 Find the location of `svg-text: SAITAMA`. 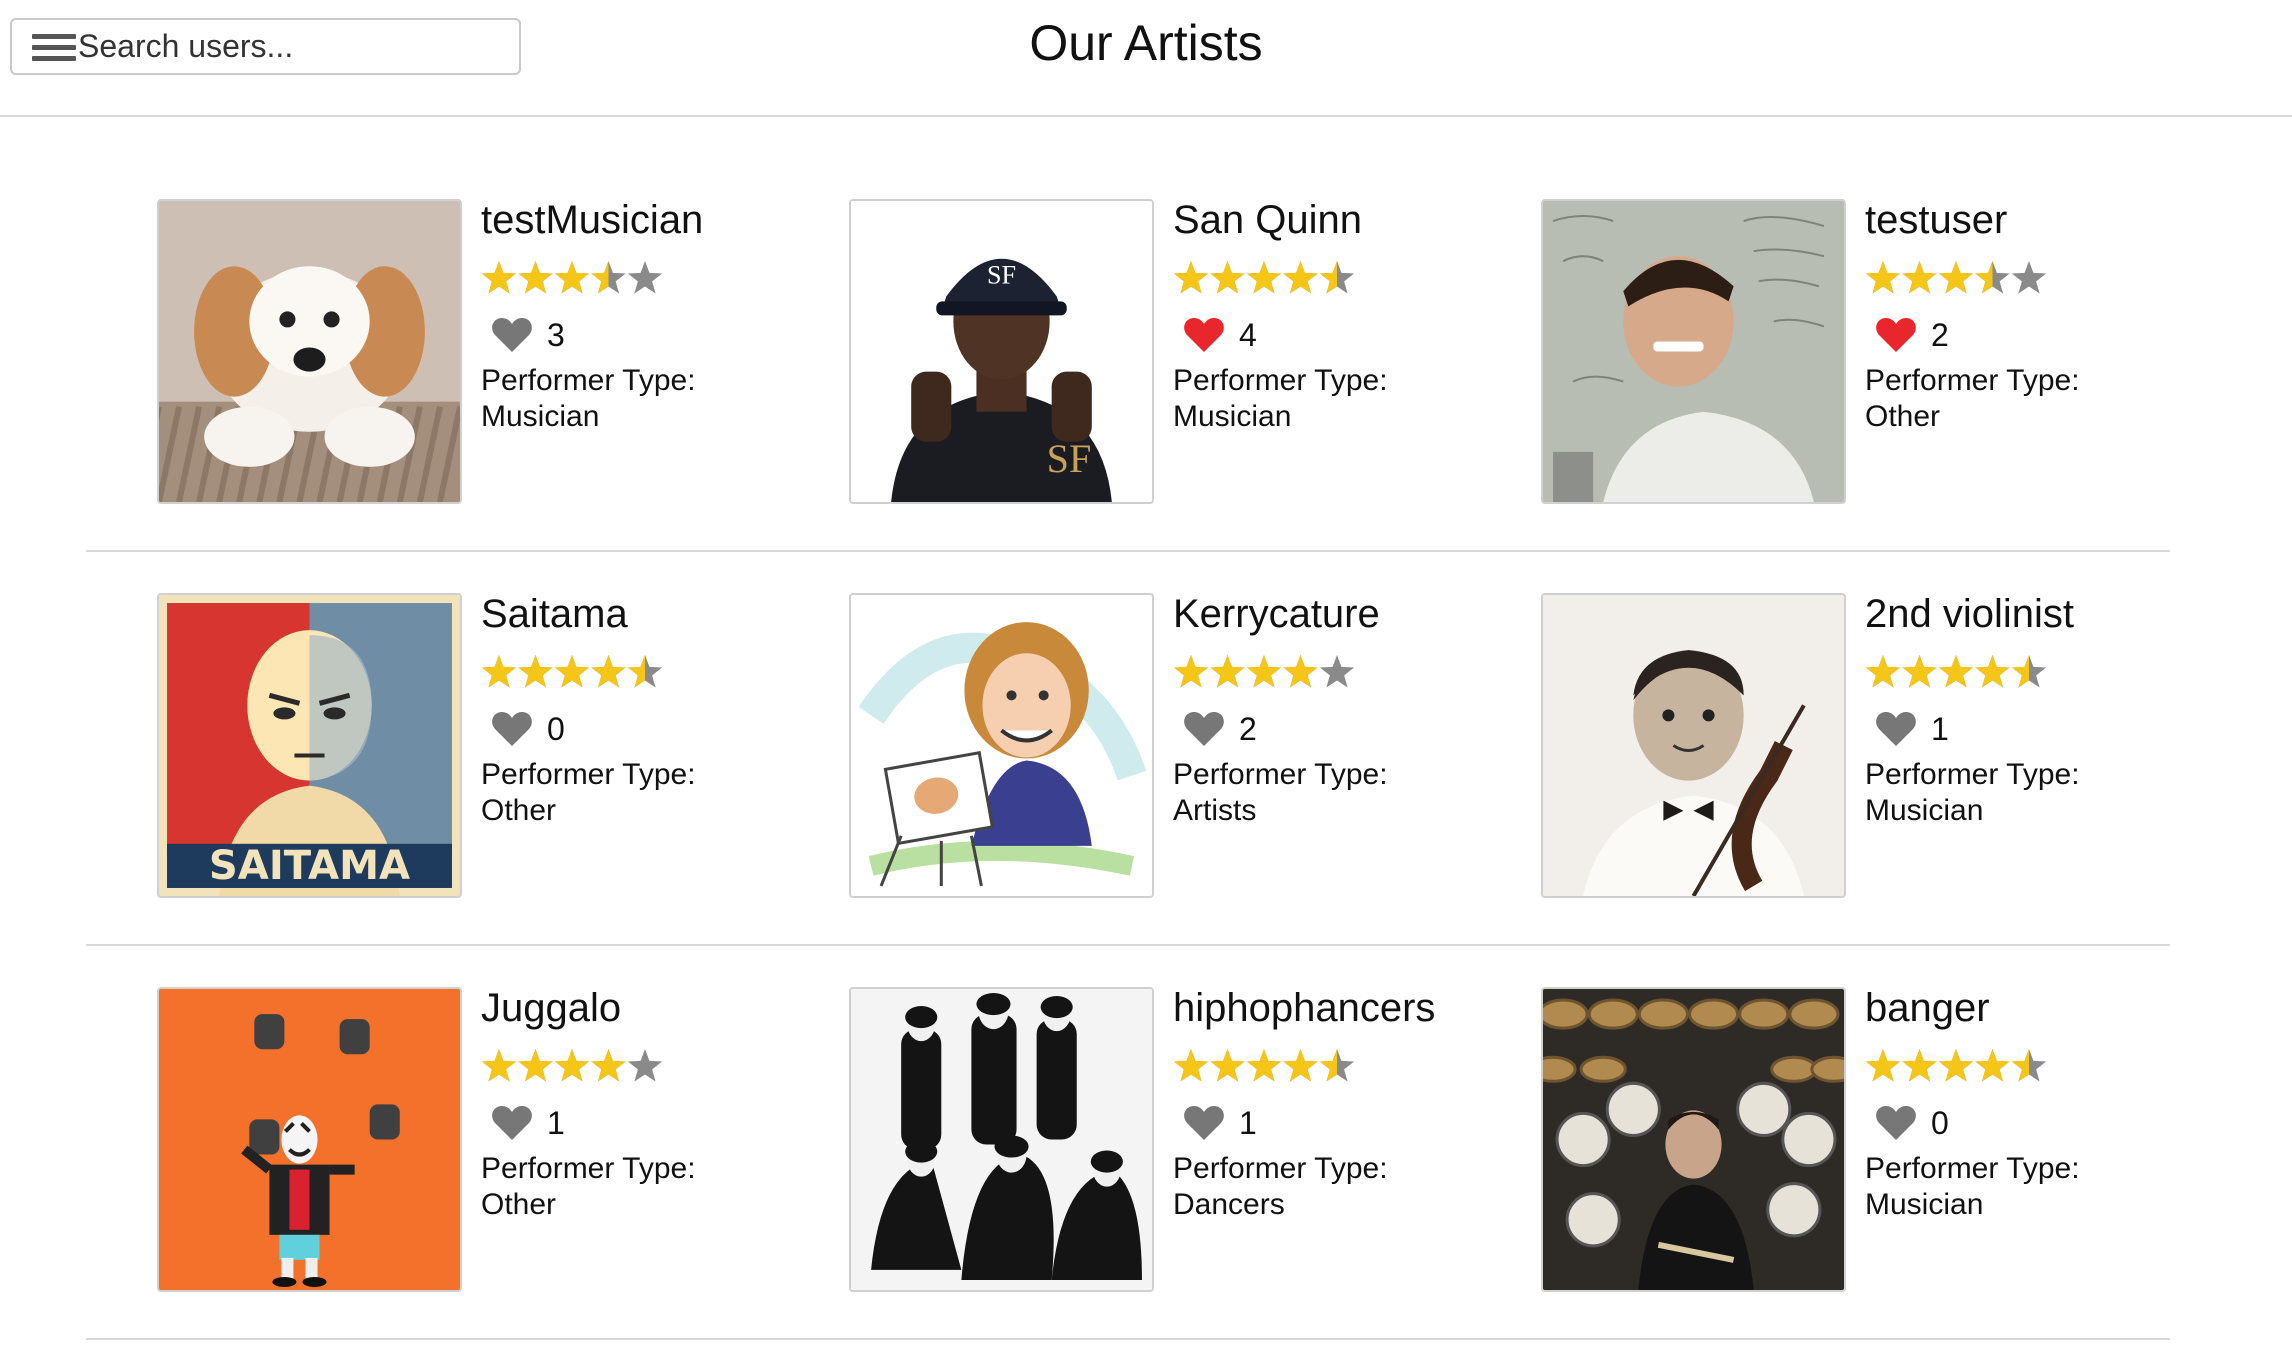

svg-text: SAITAMA is located at coordinates (309, 866).